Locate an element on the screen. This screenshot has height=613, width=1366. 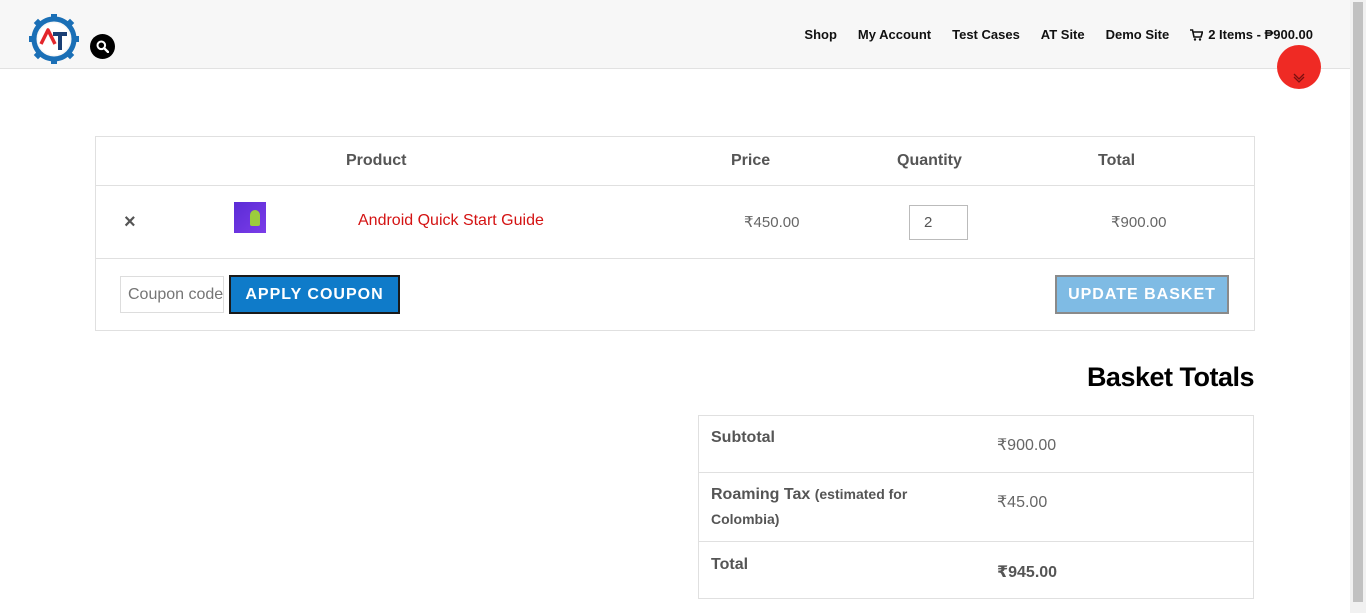
subtotal-row: Subtotal ₹900.00 is located at coordinates (976, 444).